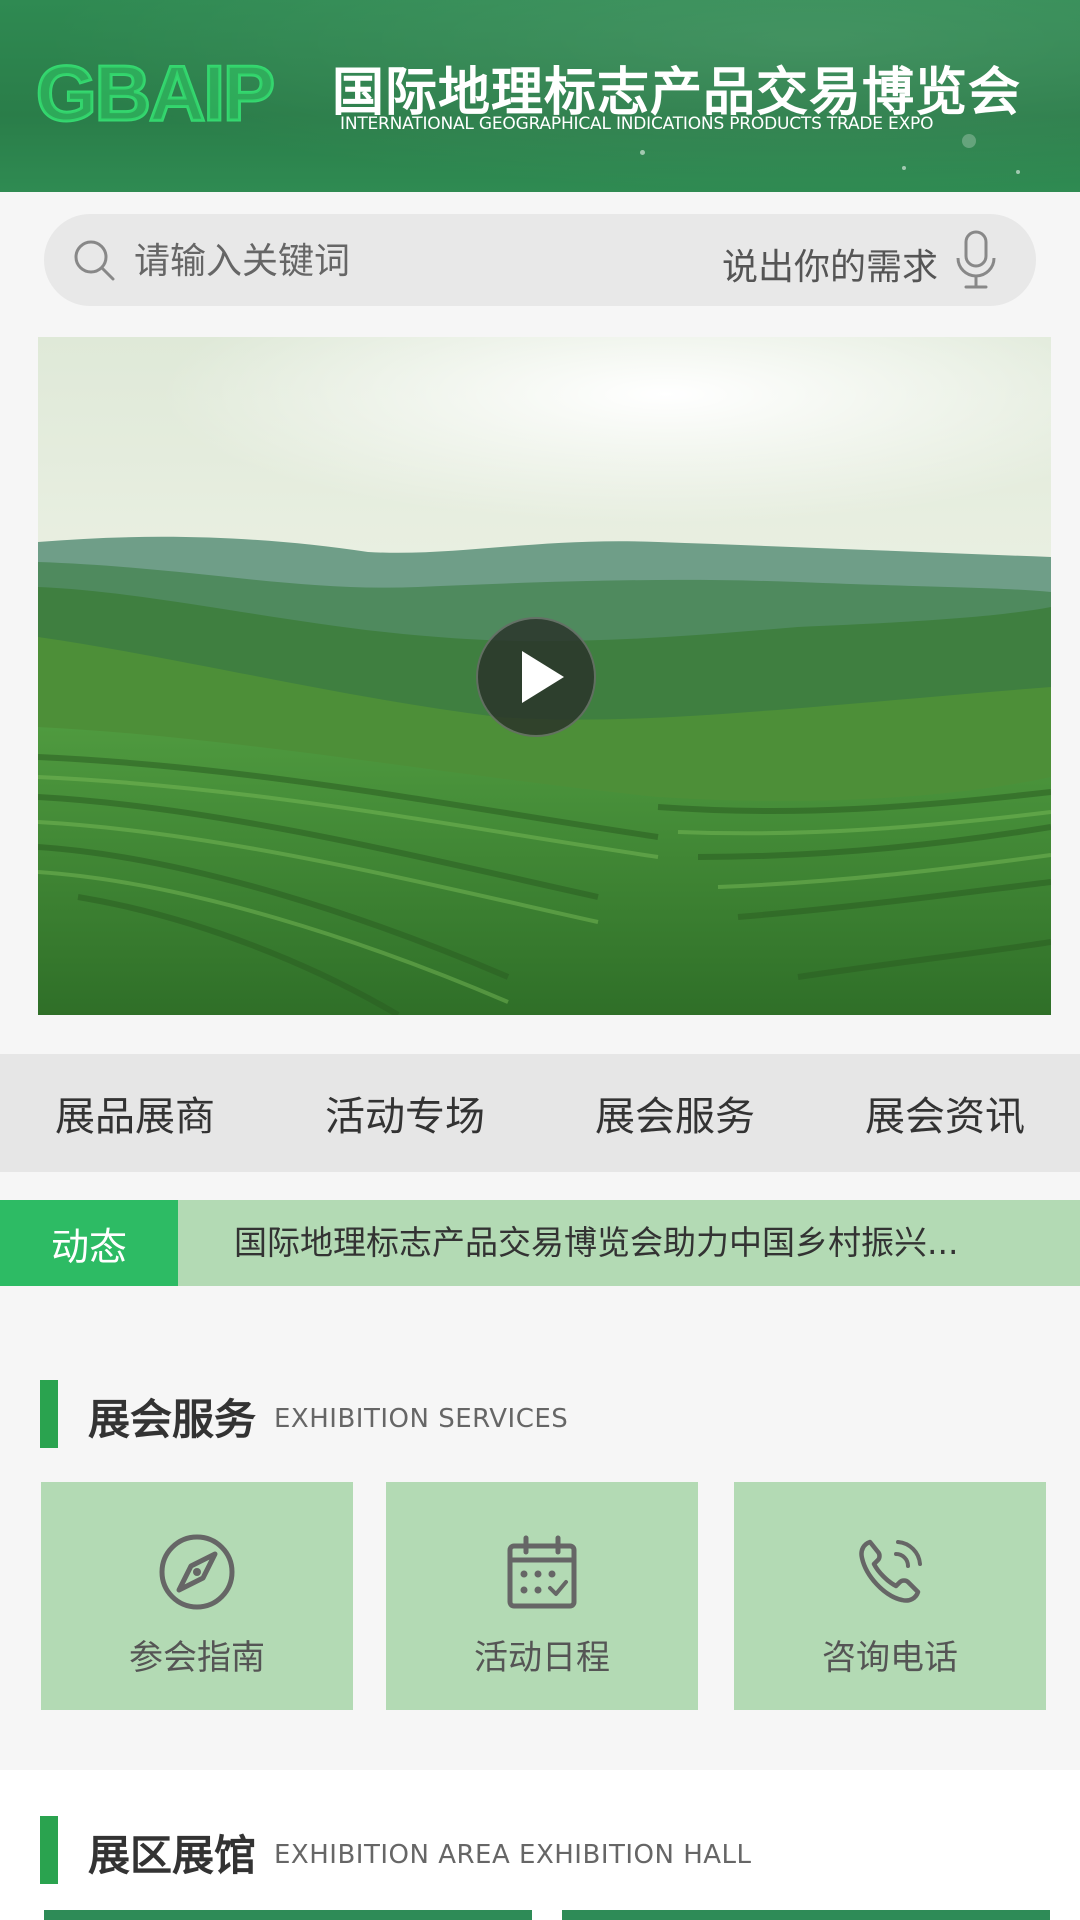  Describe the element at coordinates (830, 264) in the screenshot. I see `voice-search-label: 说出你的需求` at that location.